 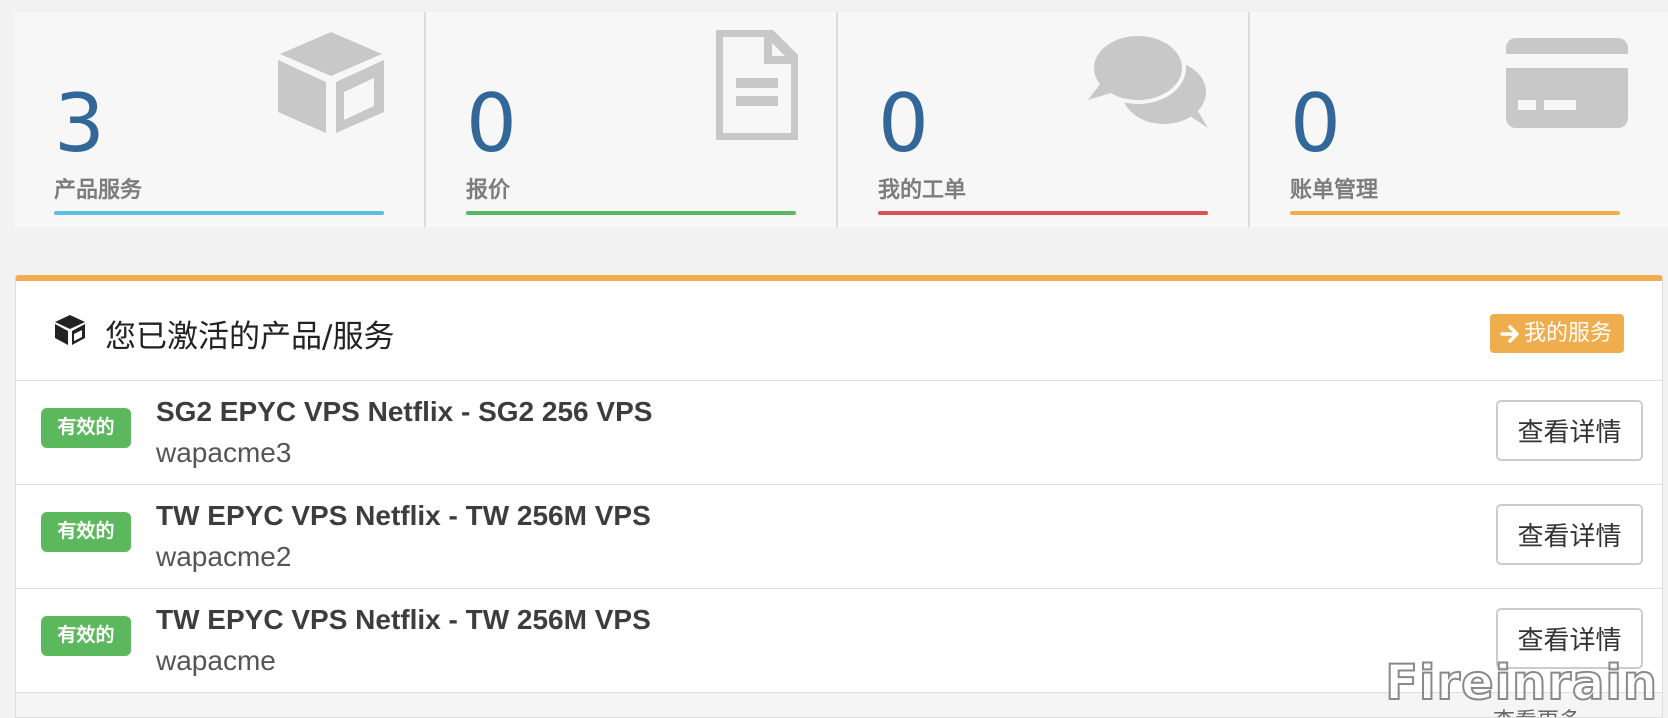 What do you see at coordinates (922, 189) in the screenshot?
I see `tile-label: 我的工单` at bounding box center [922, 189].